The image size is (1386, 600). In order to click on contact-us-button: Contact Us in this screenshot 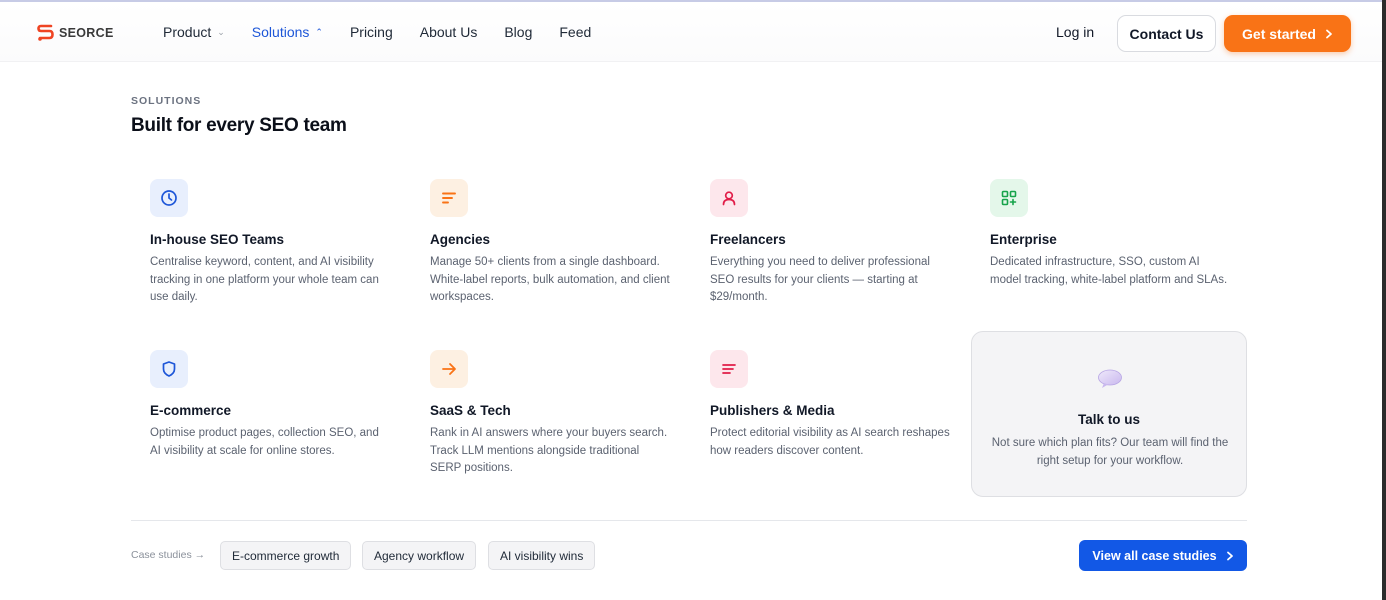, I will do `click(1166, 33)`.